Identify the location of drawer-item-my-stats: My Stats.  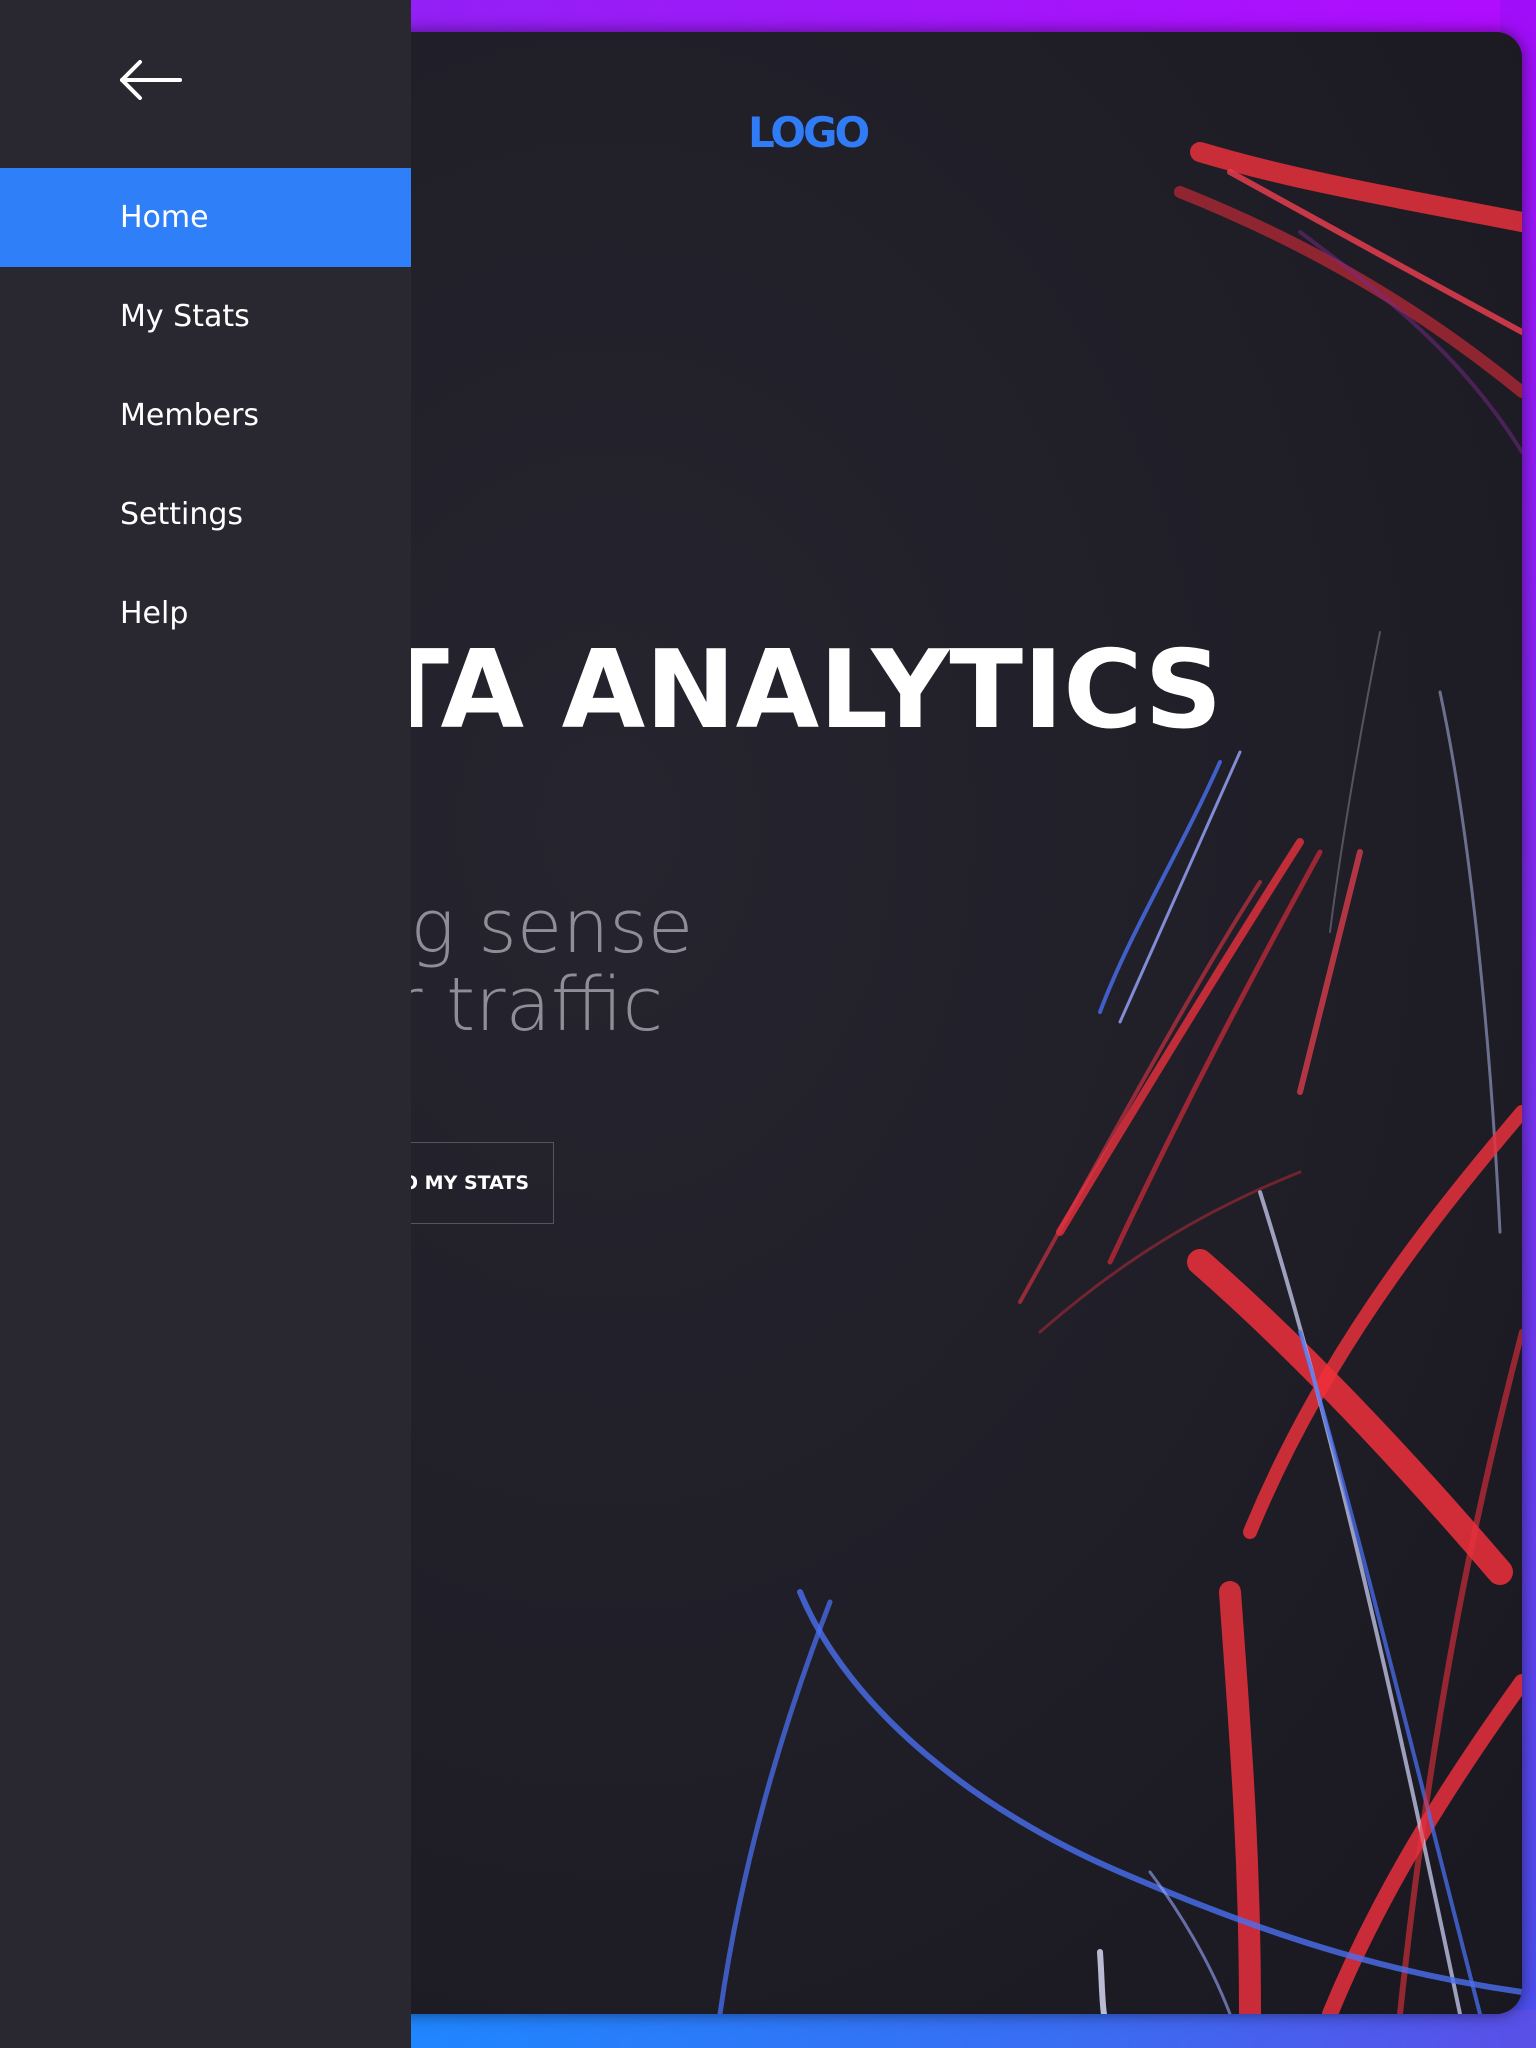
(205, 316).